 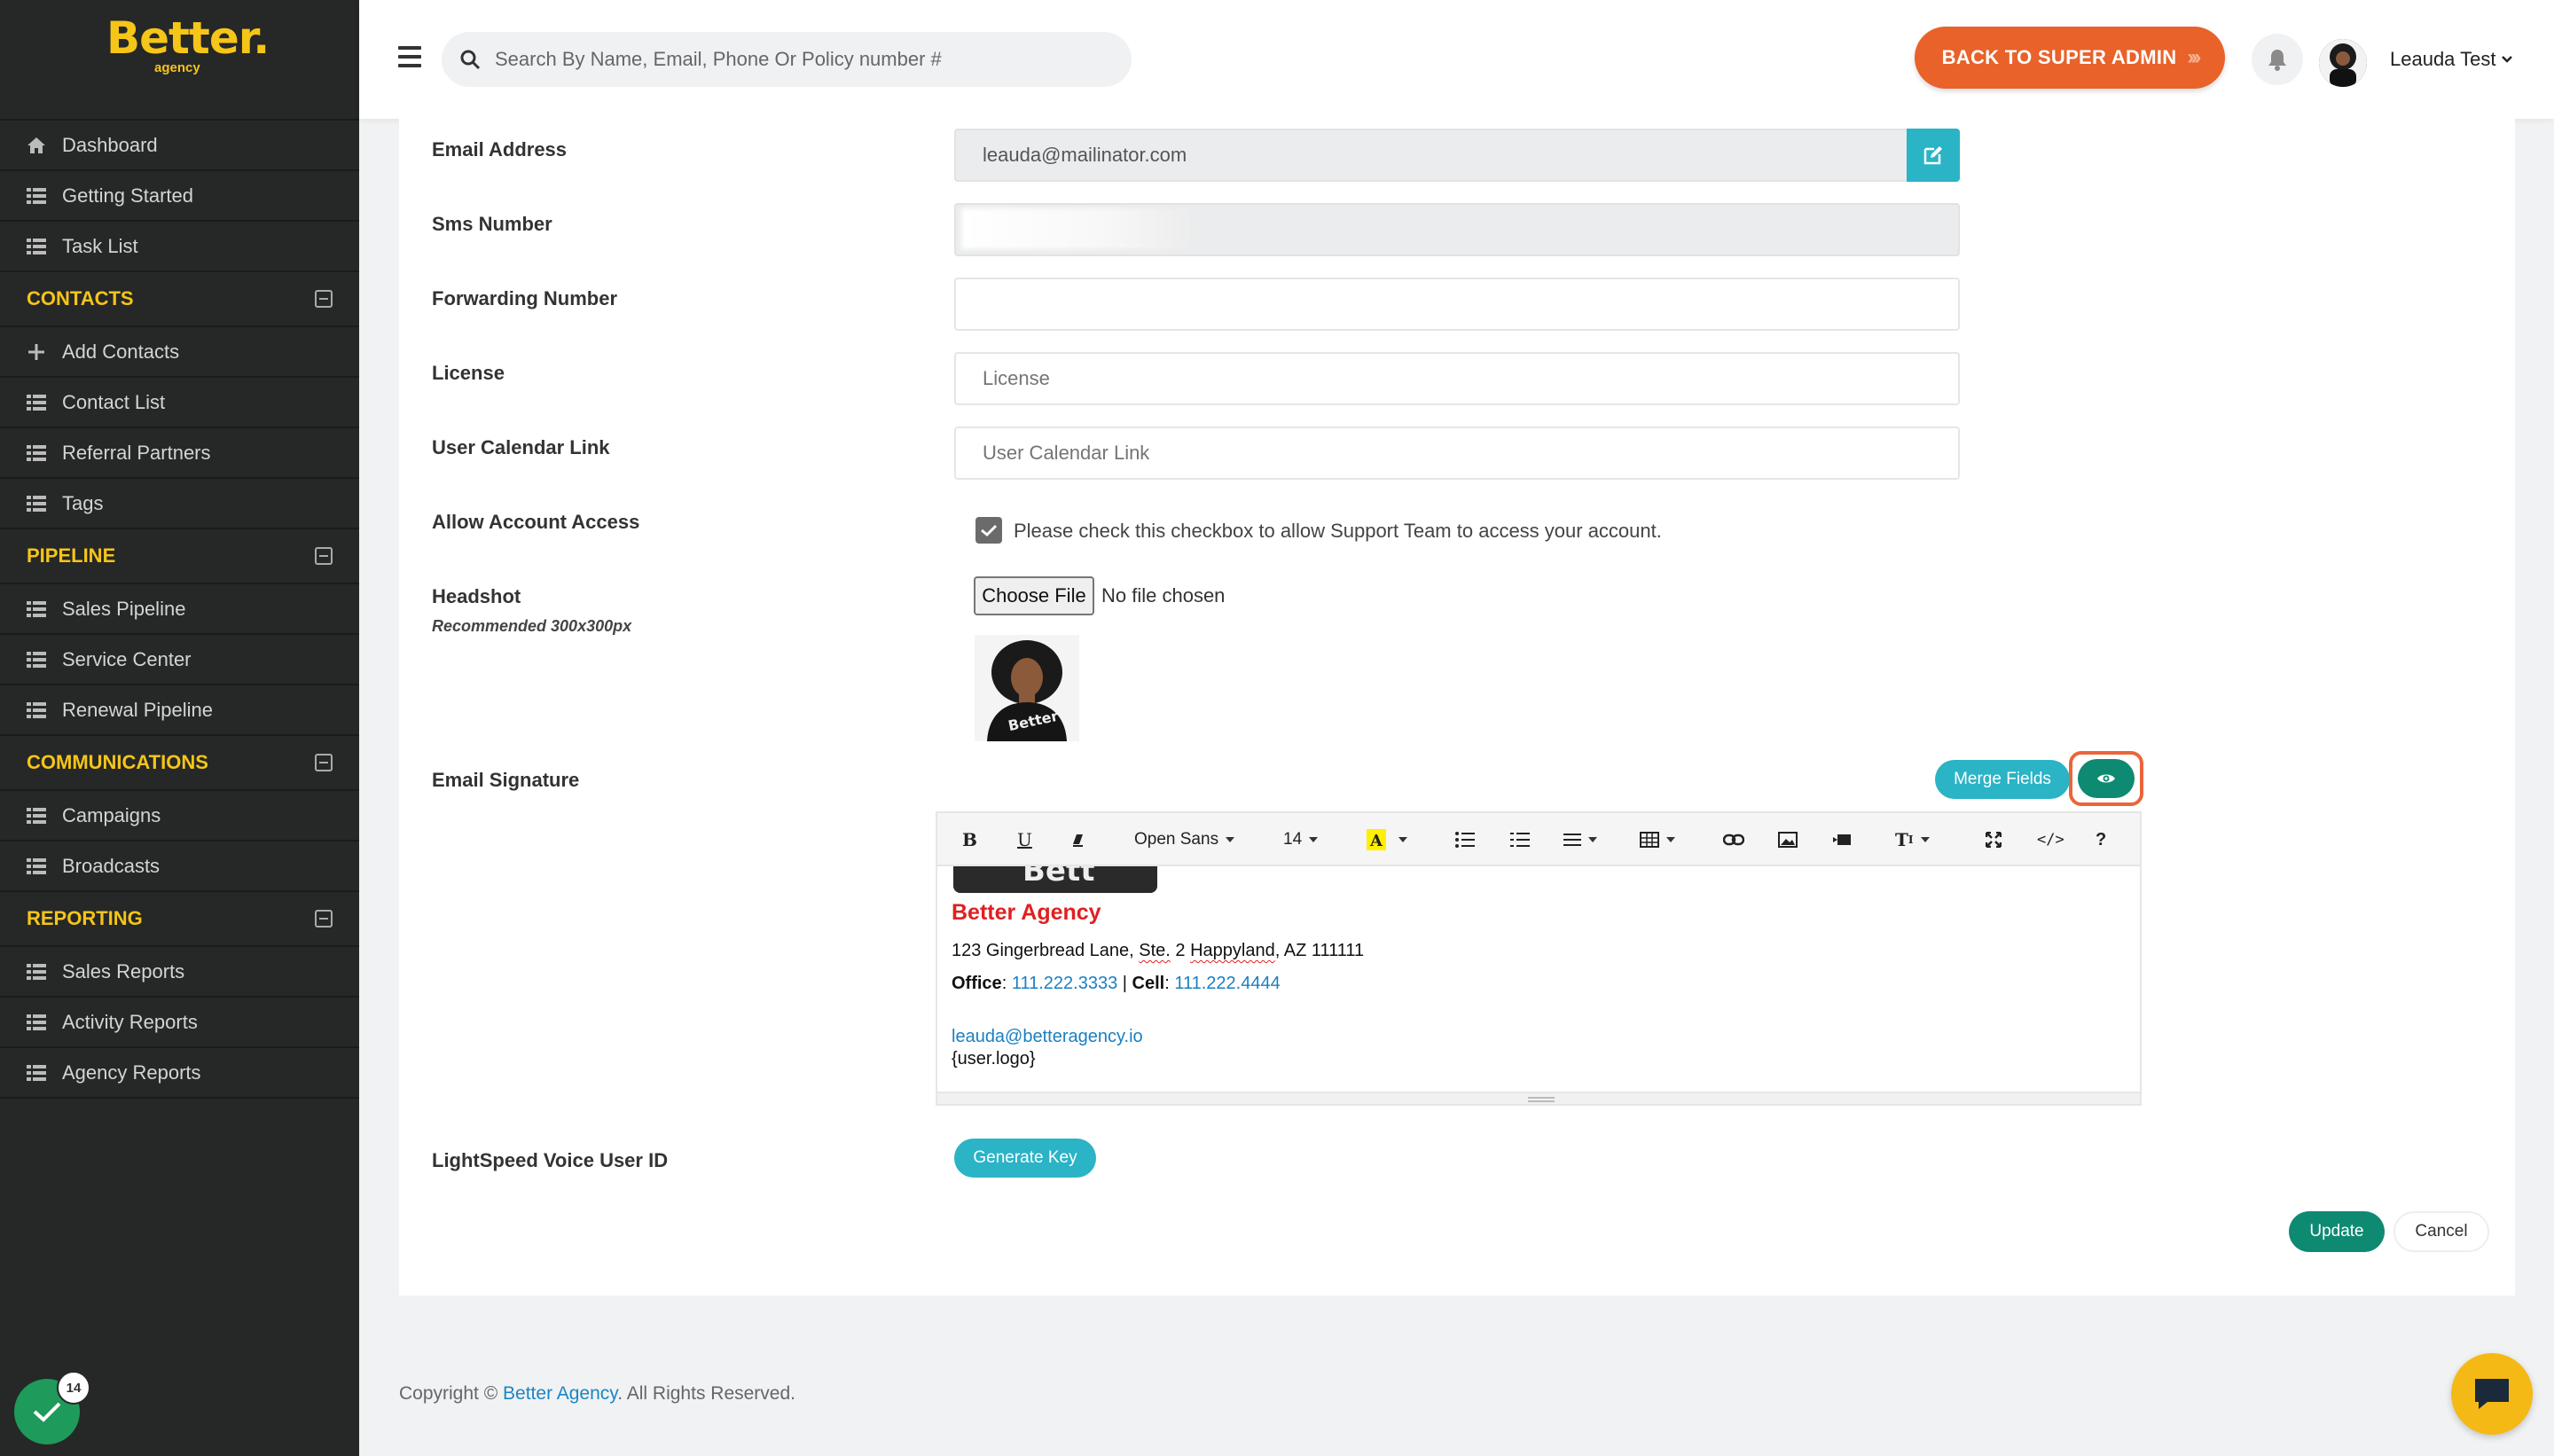 What do you see at coordinates (179, 1073) in the screenshot?
I see `sidebar-item-agency-reports: Agency Reports` at bounding box center [179, 1073].